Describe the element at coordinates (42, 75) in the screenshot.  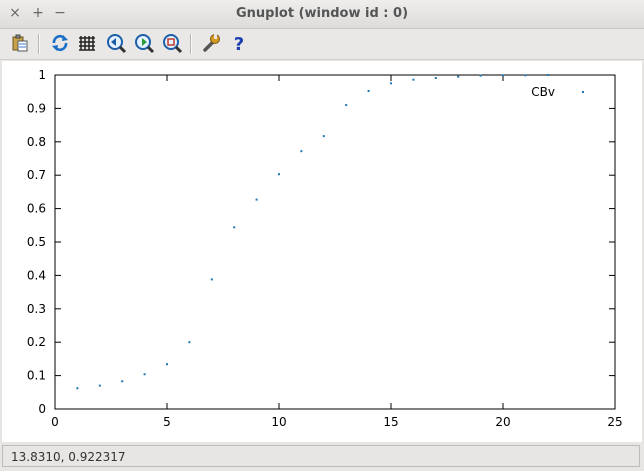
I see `y-tick-label: 1` at that location.